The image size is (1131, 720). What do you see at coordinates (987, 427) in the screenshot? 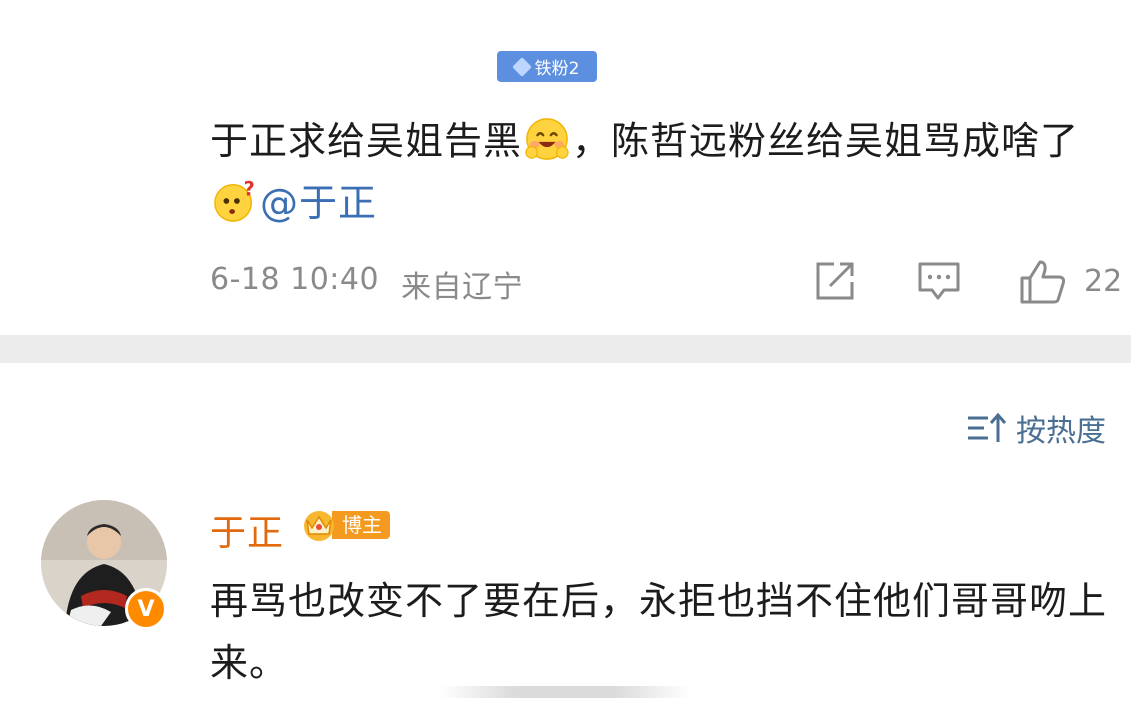
I see `sort-icon` at bounding box center [987, 427].